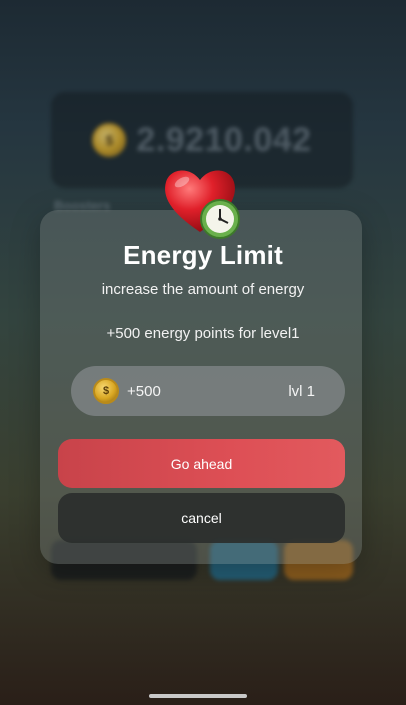 The image size is (406, 705). Describe the element at coordinates (301, 391) in the screenshot. I see `level-label: lvl 1` at that location.